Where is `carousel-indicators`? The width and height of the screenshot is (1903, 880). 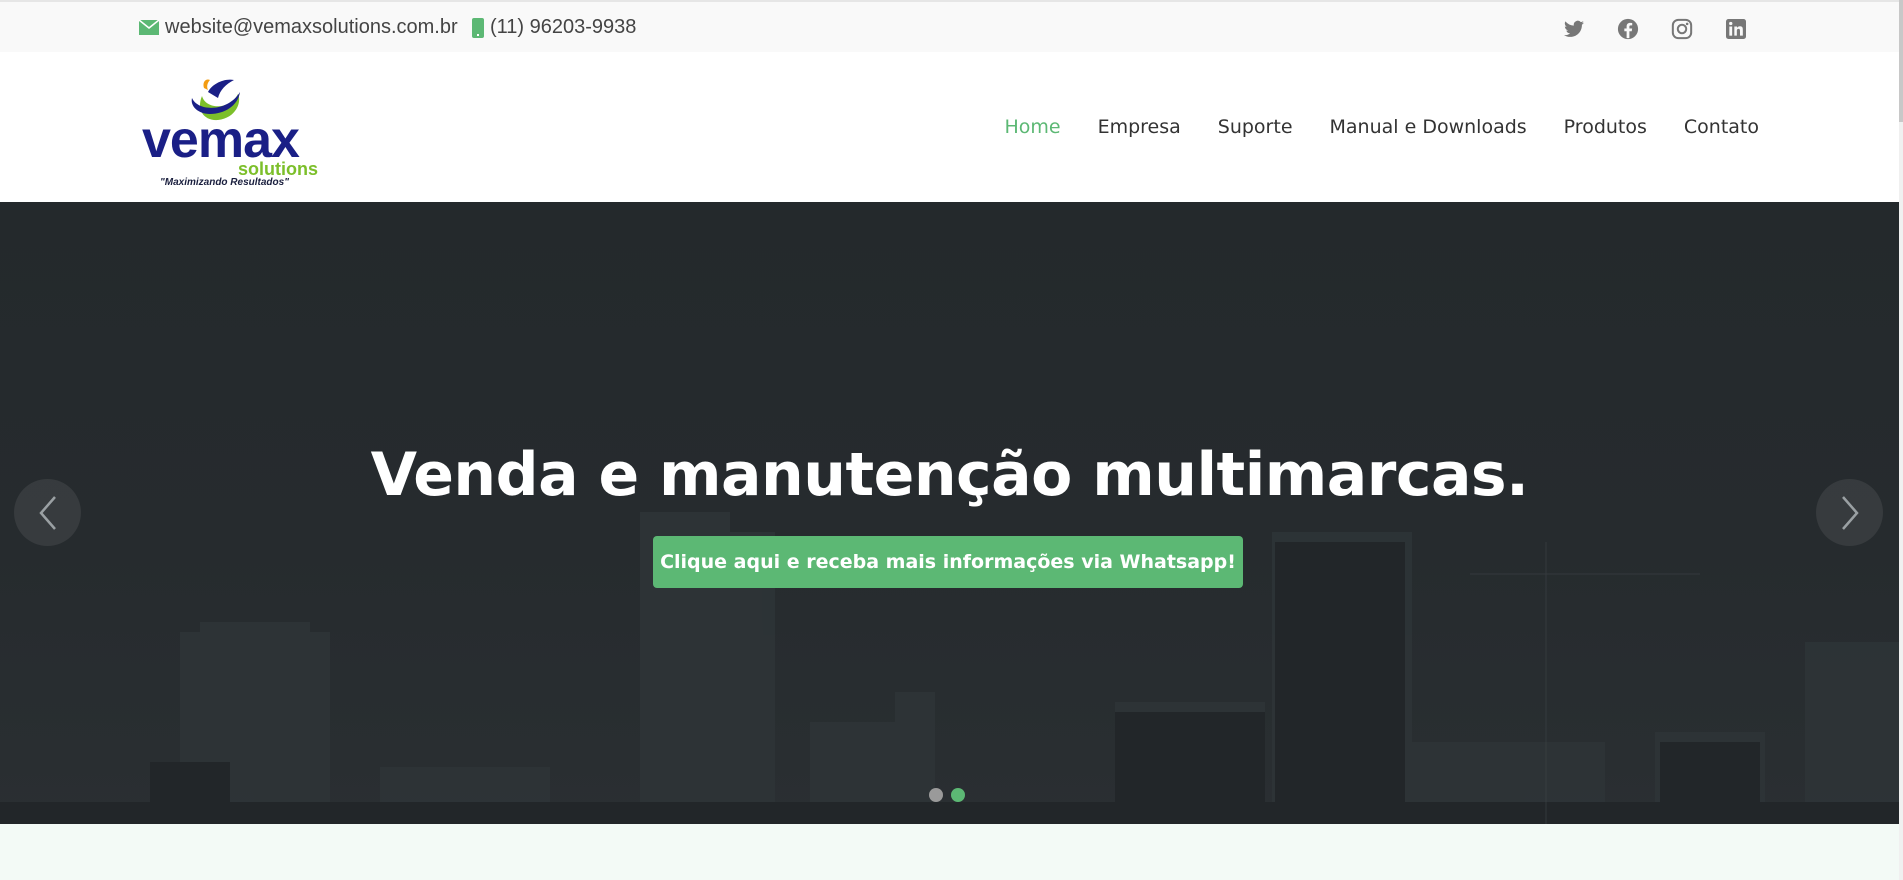 carousel-indicators is located at coordinates (947, 795).